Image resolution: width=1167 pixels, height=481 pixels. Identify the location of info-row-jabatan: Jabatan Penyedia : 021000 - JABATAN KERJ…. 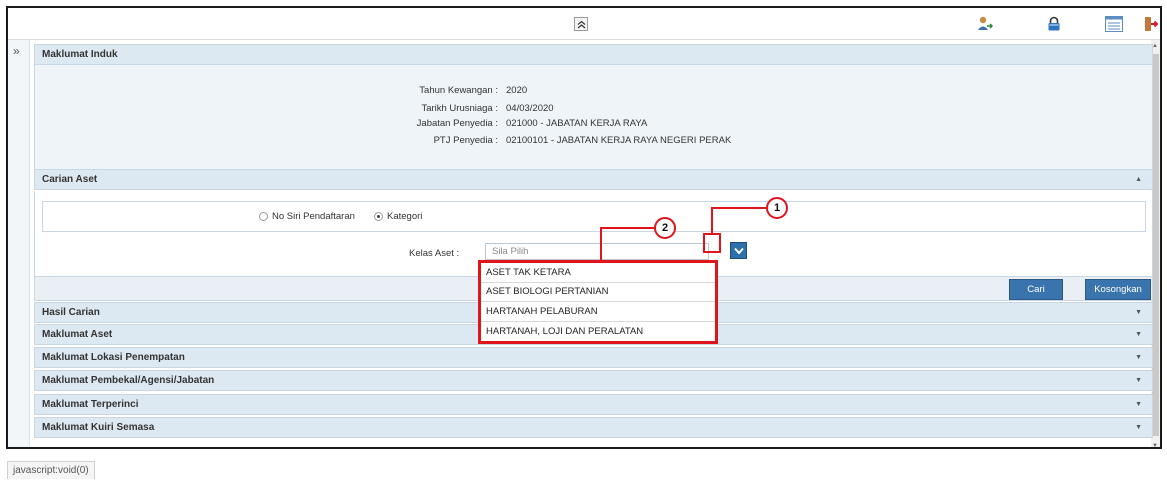
(593, 125).